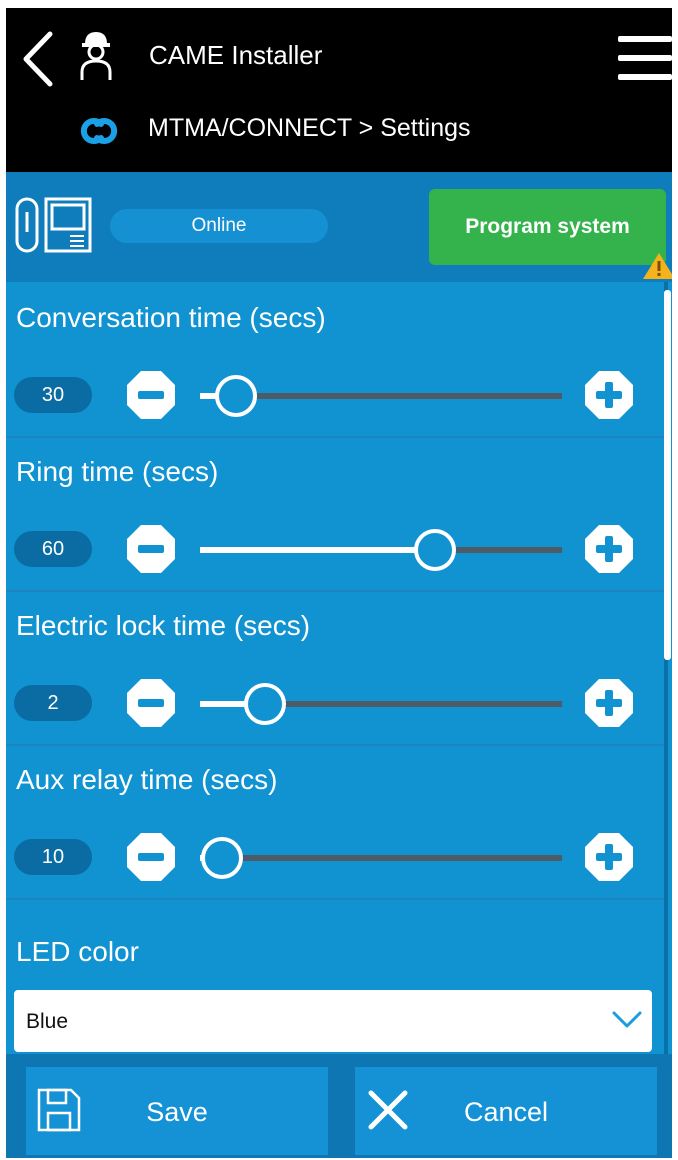 The width and height of the screenshot is (678, 1160). What do you see at coordinates (335, 514) in the screenshot?
I see `setting-ring-time: Ring time (secs) 60` at bounding box center [335, 514].